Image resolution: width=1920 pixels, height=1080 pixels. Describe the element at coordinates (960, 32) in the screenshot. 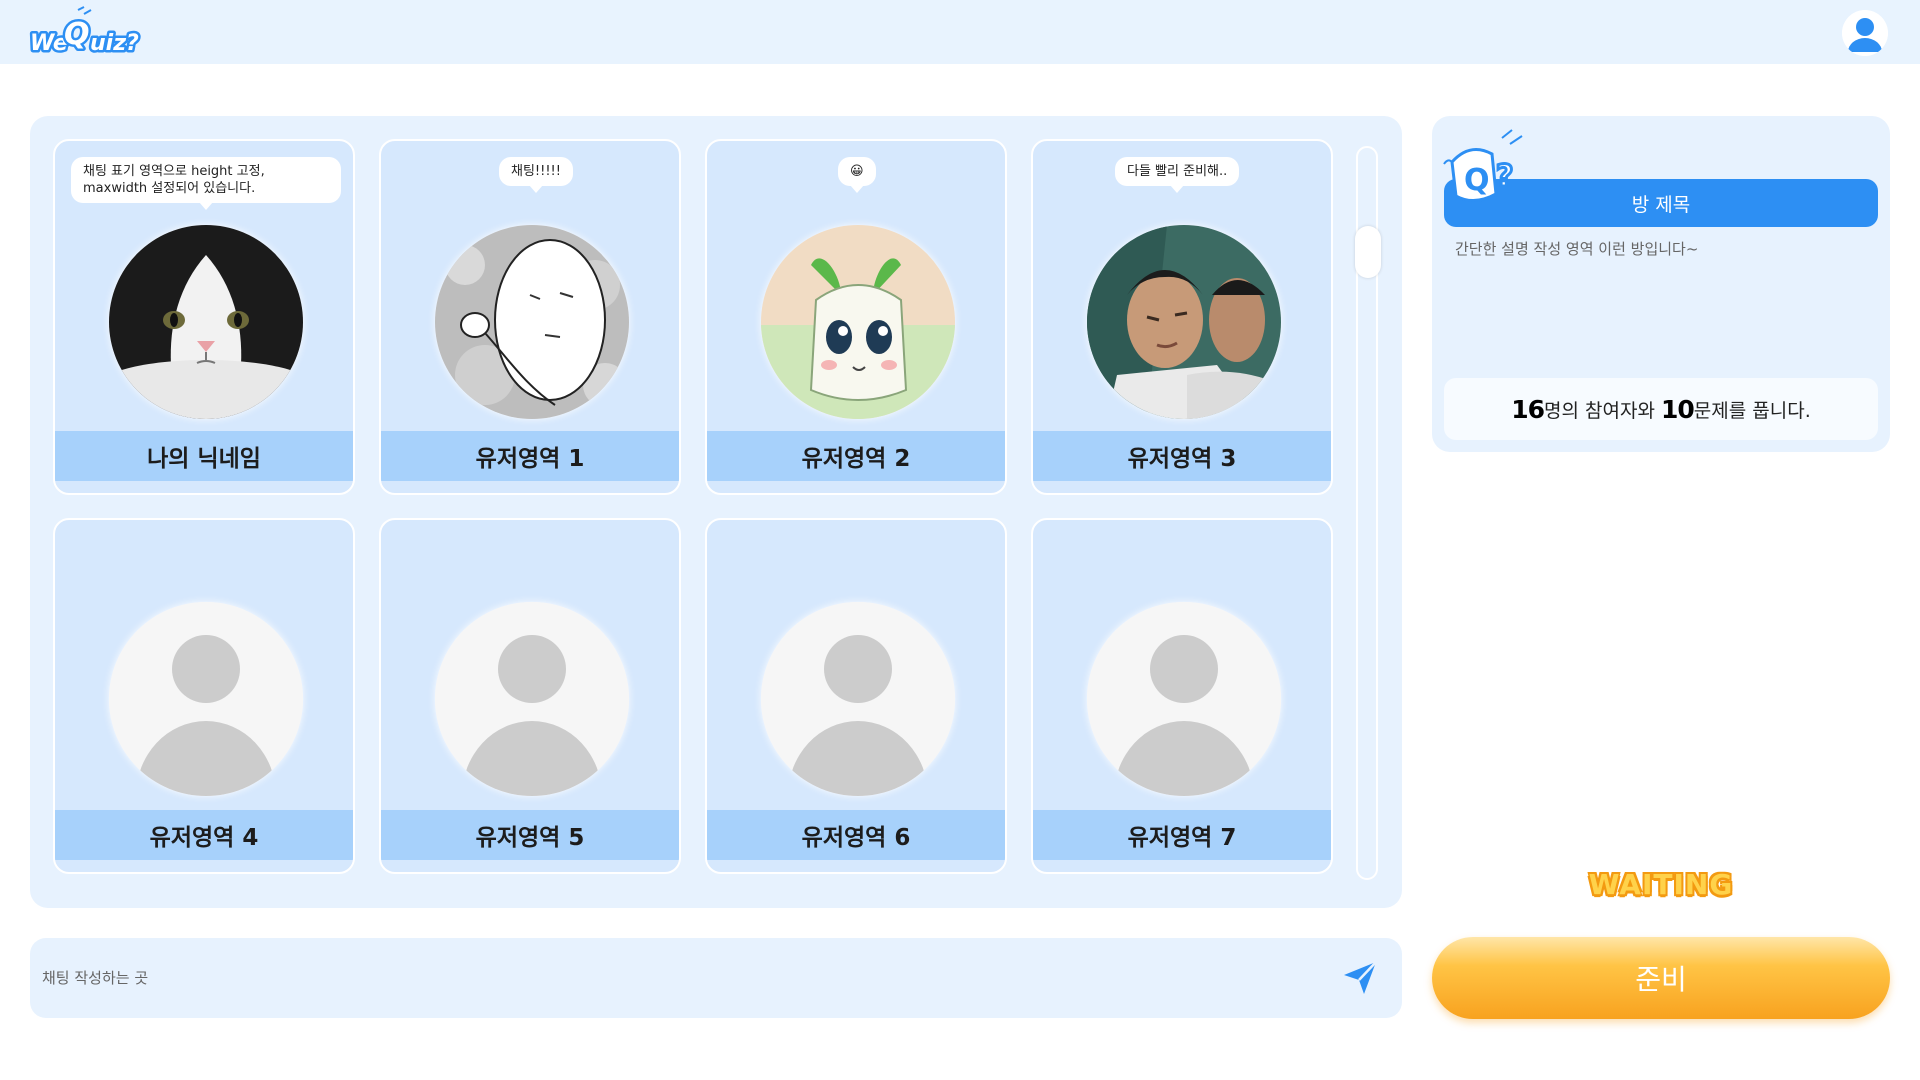

I see `top-bar: We We Q Q uiz? uiz?` at that location.